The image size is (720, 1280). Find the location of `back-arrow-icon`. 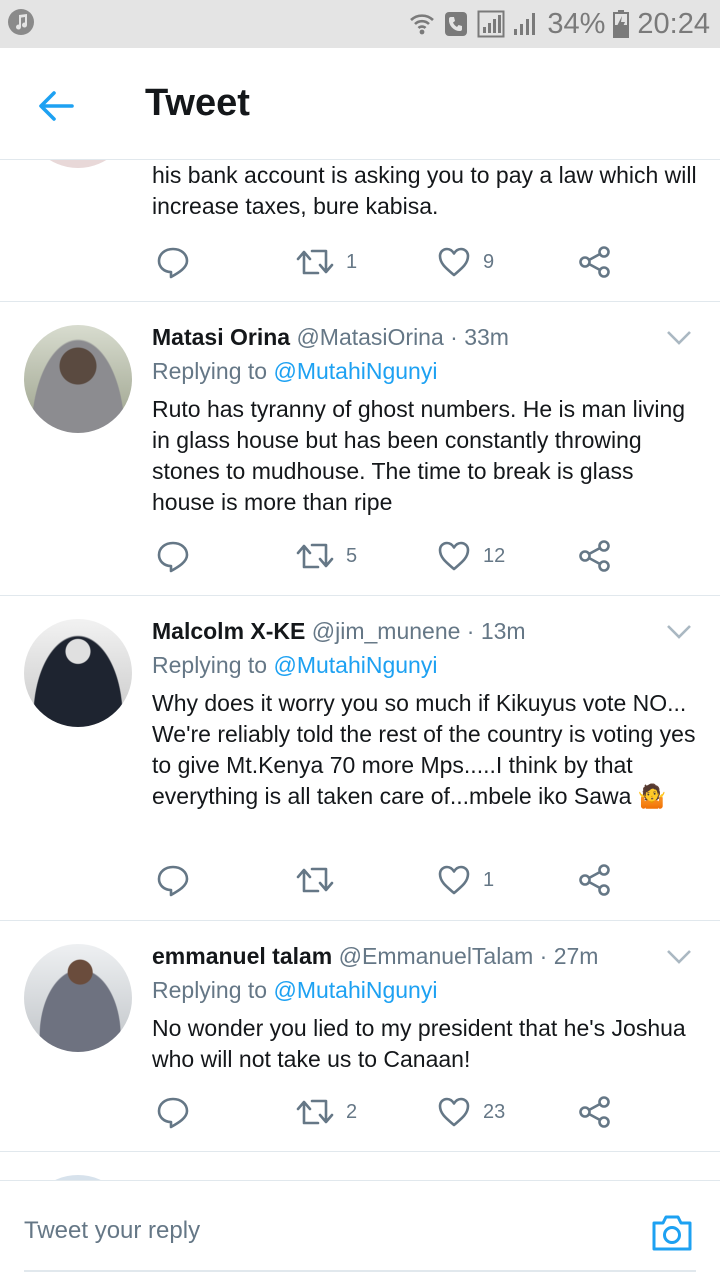

back-arrow-icon is located at coordinates (56, 106).